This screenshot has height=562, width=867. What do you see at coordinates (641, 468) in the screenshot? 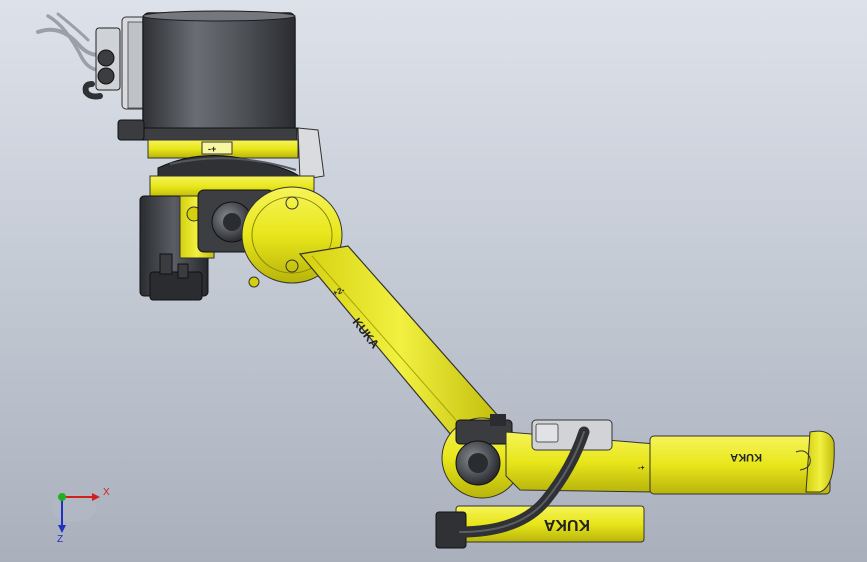
I see `joint-mark-3: -+` at bounding box center [641, 468].